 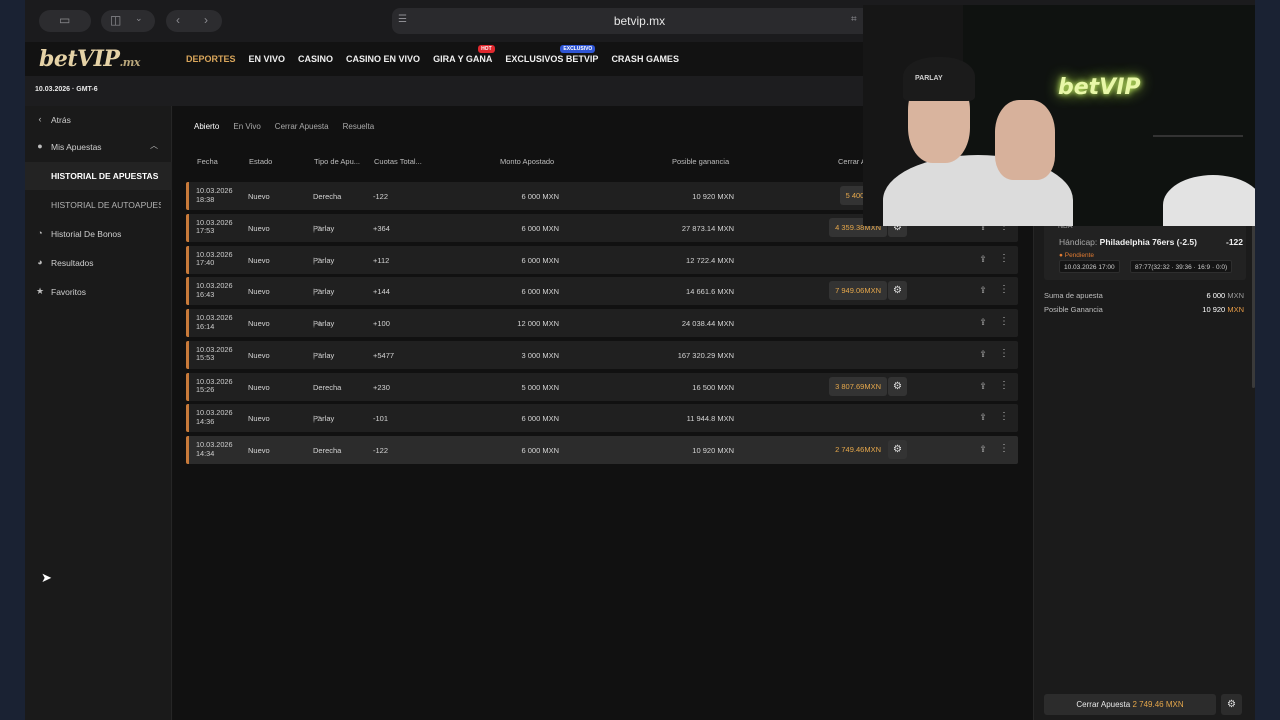 What do you see at coordinates (128, 21) in the screenshot?
I see `sidebar-toggle-pill: ◫ ⌄` at bounding box center [128, 21].